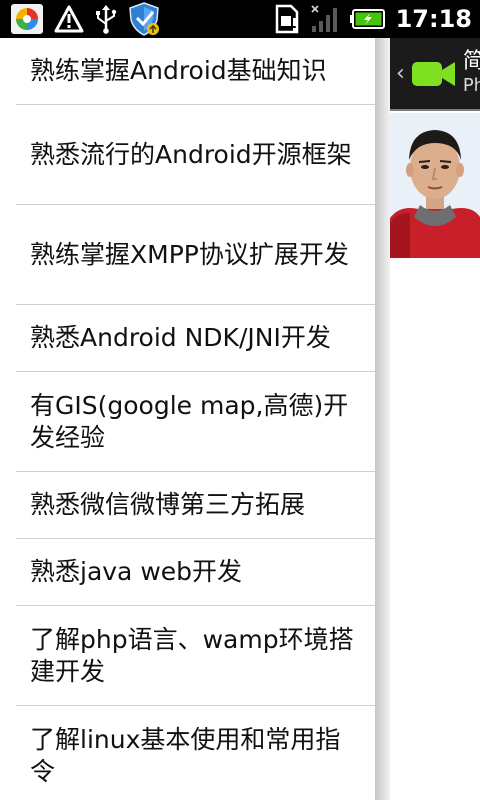  What do you see at coordinates (168, 504) in the screenshot?
I see `list-item-label: 熟悉微信微博第三方拓展` at bounding box center [168, 504].